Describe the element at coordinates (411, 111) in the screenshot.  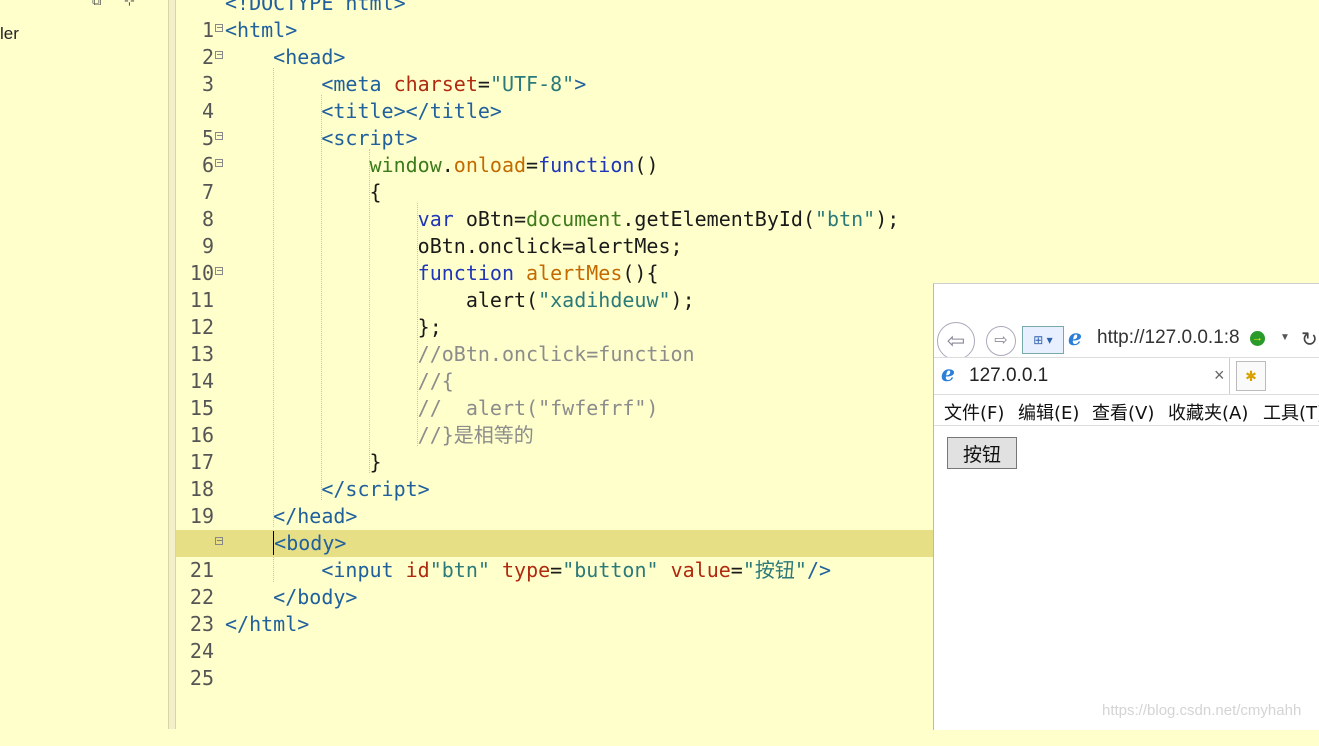
I see `code-text: <title></title>` at that location.